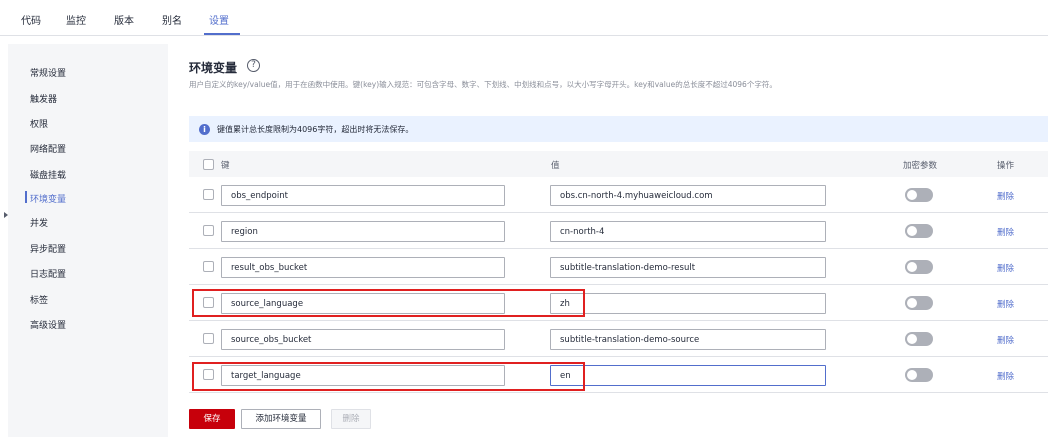 The height and width of the screenshot is (437, 1048). What do you see at coordinates (208, 164) in the screenshot?
I see `select-all-checkbox` at bounding box center [208, 164].